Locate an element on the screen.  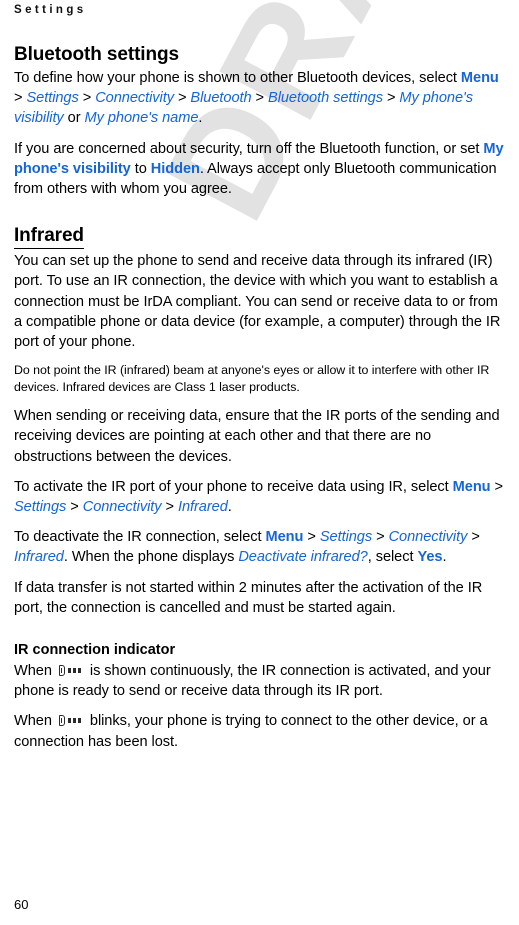
ui-path-bluetooth: Bluetooth is located at coordinates (221, 98).